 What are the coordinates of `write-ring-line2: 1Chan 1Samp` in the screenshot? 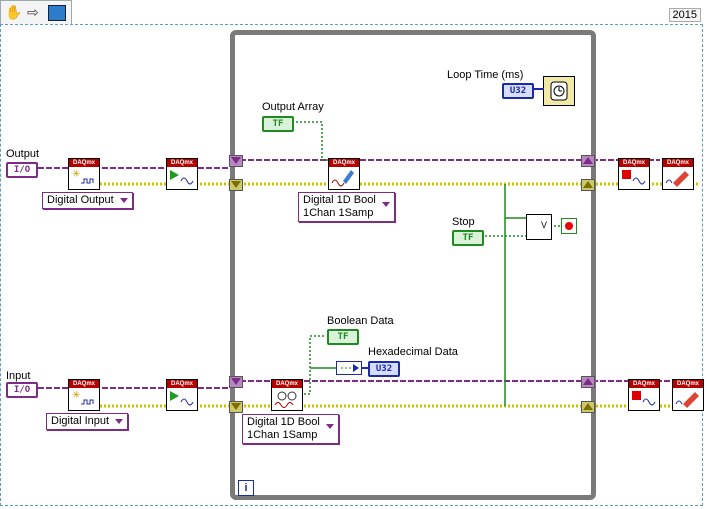 It's located at (338, 213).